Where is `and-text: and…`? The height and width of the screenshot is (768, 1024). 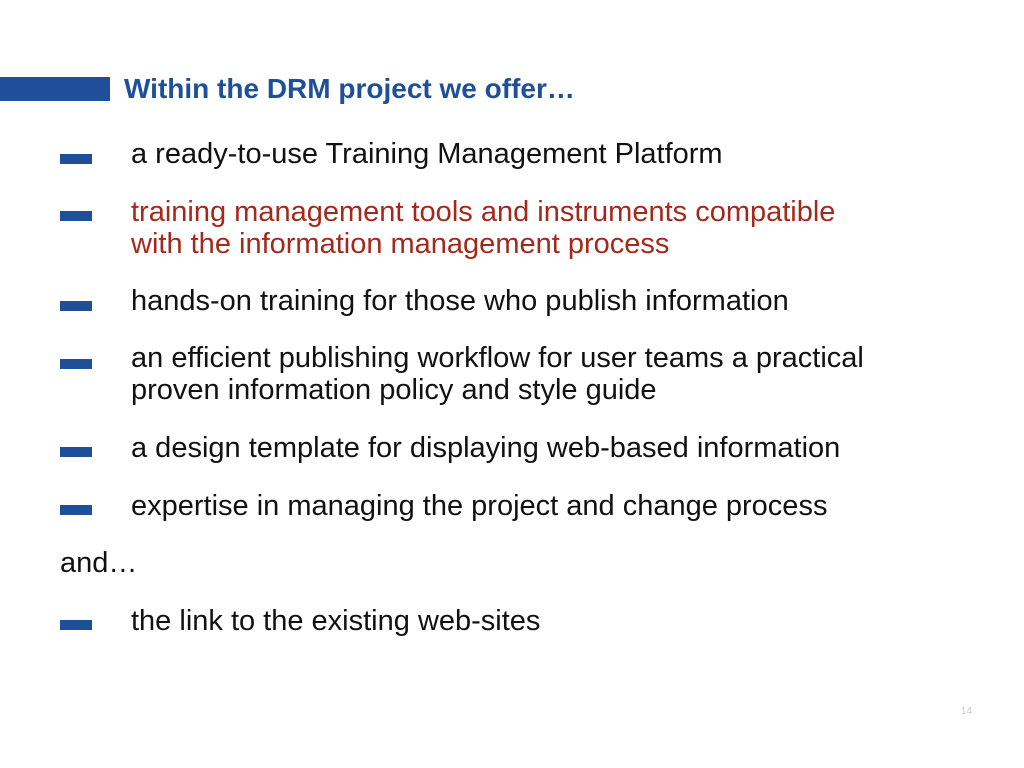 and-text: and… is located at coordinates (99, 563).